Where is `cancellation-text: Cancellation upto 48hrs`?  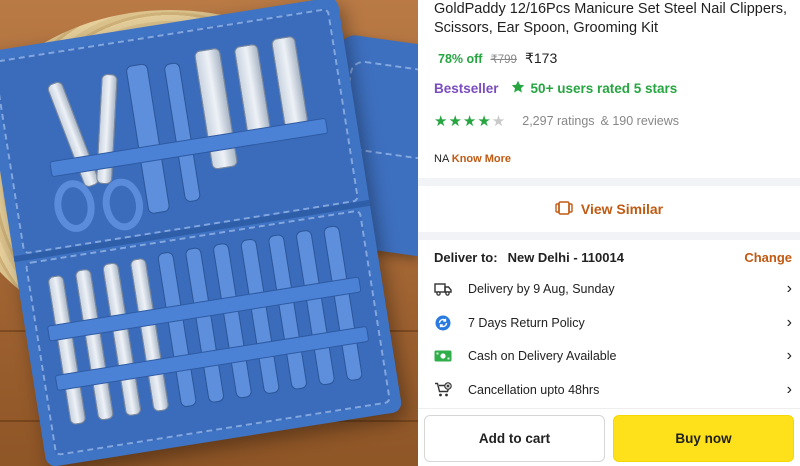
cancellation-text: Cancellation upto 48hrs is located at coordinates (534, 390).